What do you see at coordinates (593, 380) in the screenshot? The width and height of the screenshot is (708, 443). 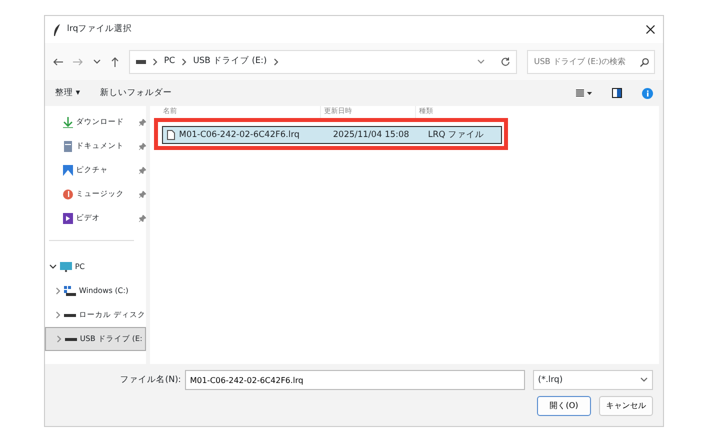 I see `file-type-dropdown: (*.lrq)` at bounding box center [593, 380].